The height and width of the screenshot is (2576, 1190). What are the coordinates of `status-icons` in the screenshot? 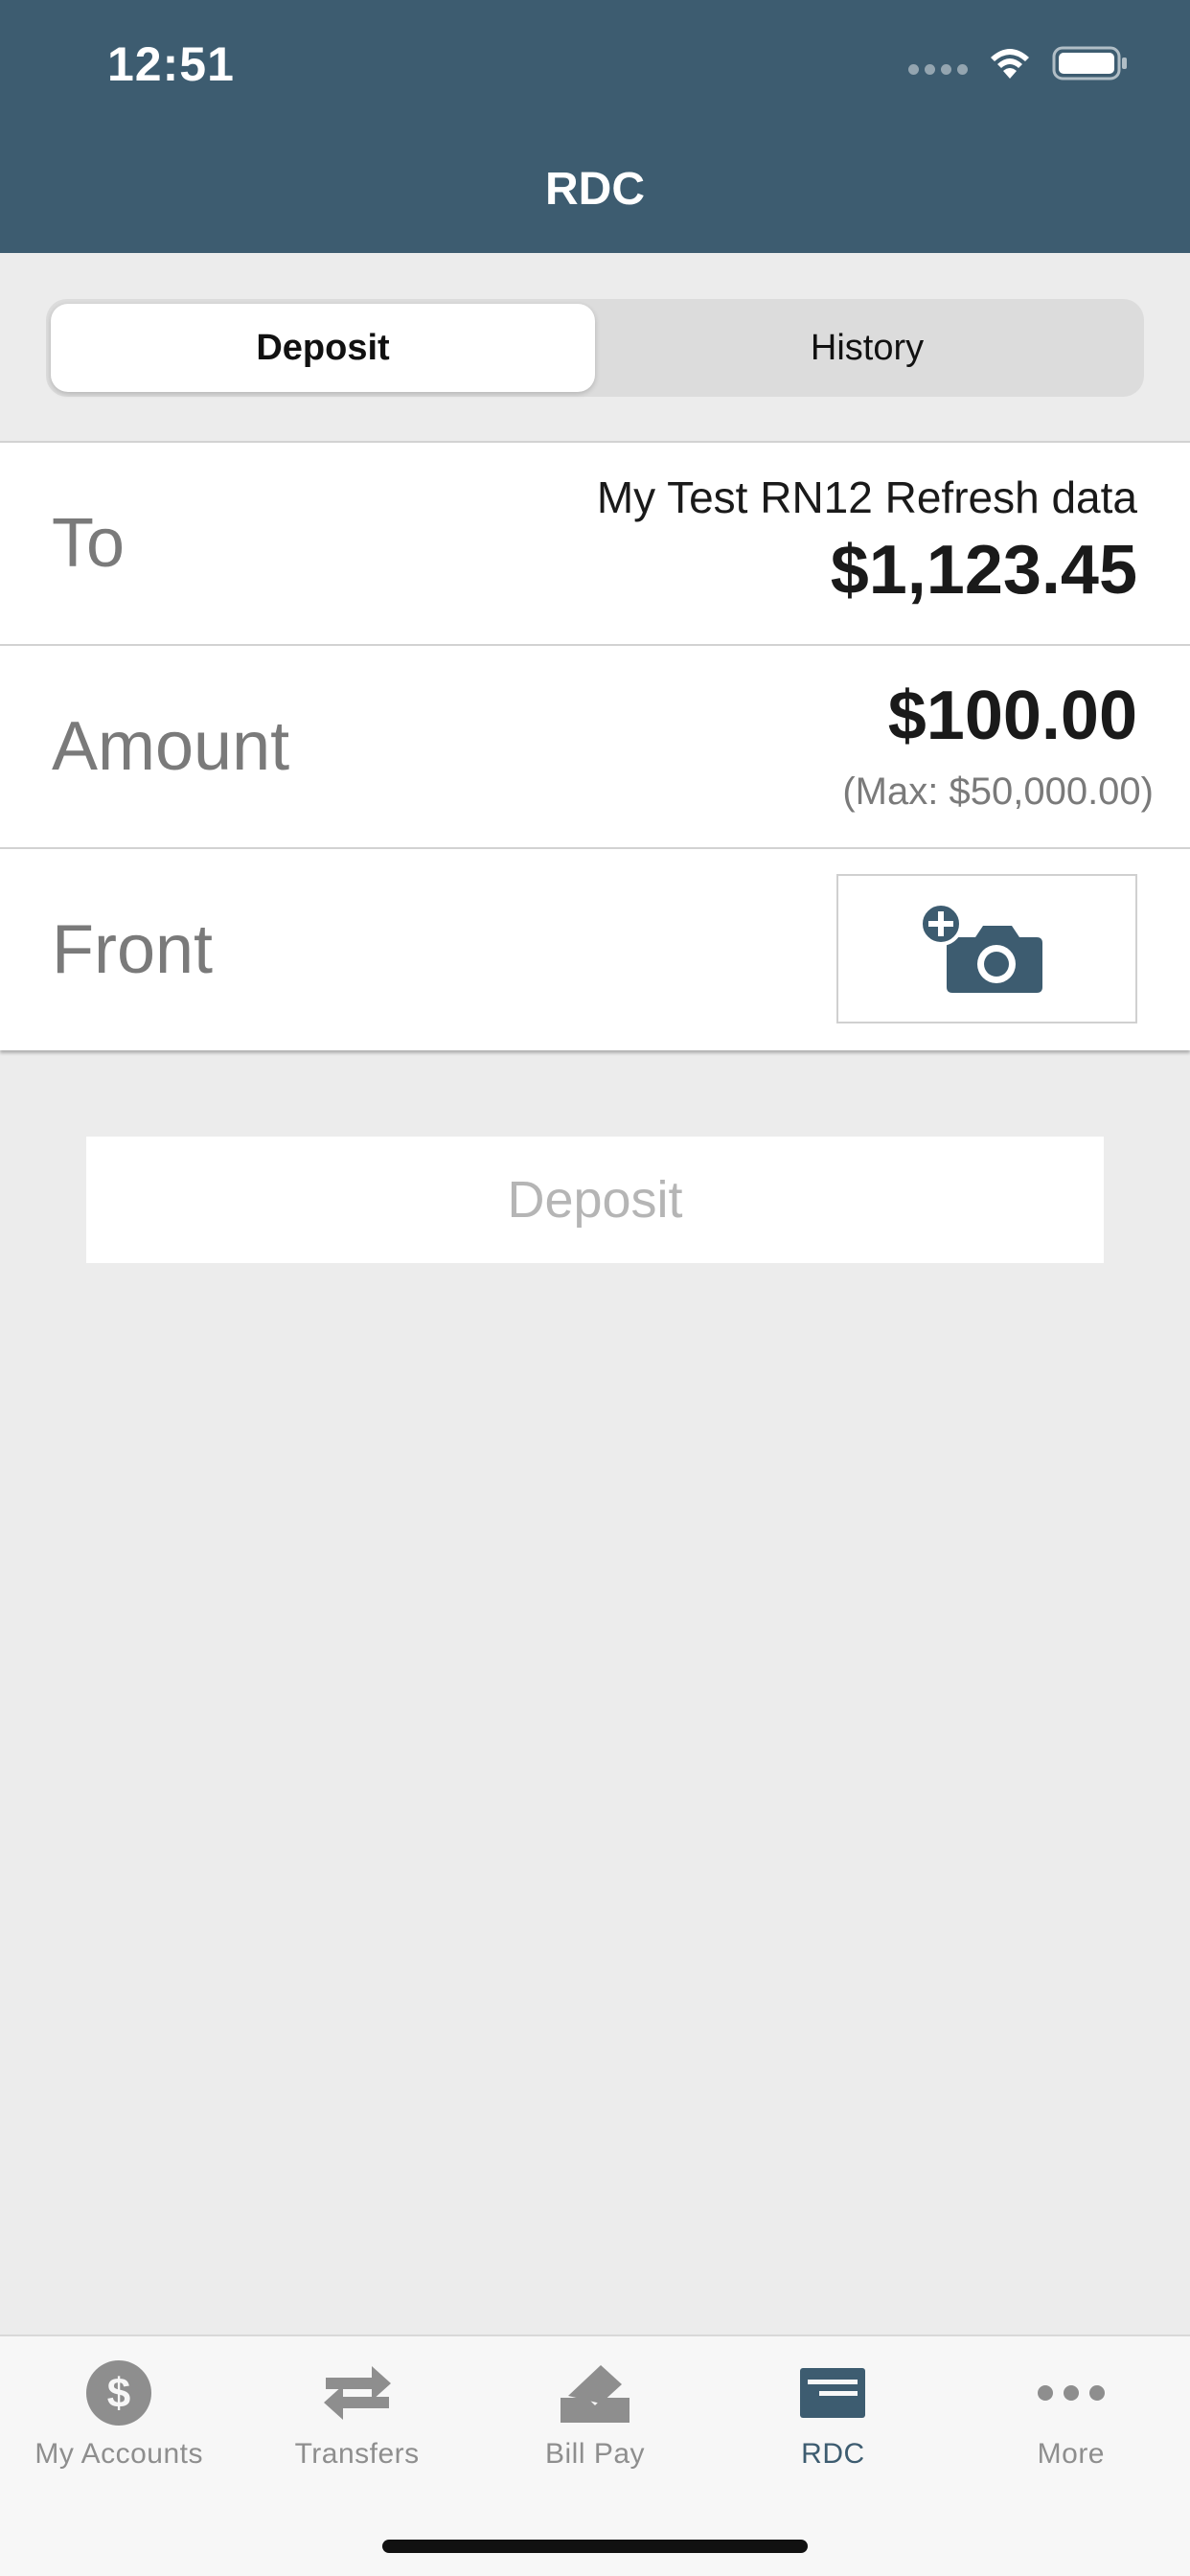 It's located at (1018, 63).